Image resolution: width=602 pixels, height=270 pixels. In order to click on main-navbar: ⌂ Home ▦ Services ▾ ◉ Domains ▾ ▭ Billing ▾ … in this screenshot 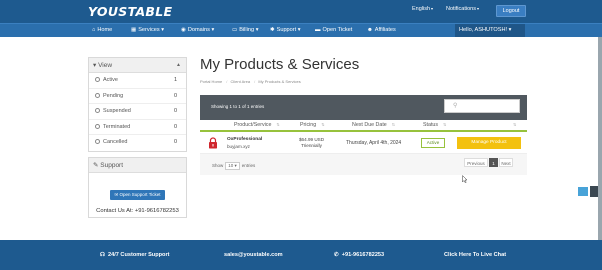, I will do `click(301, 30)`.